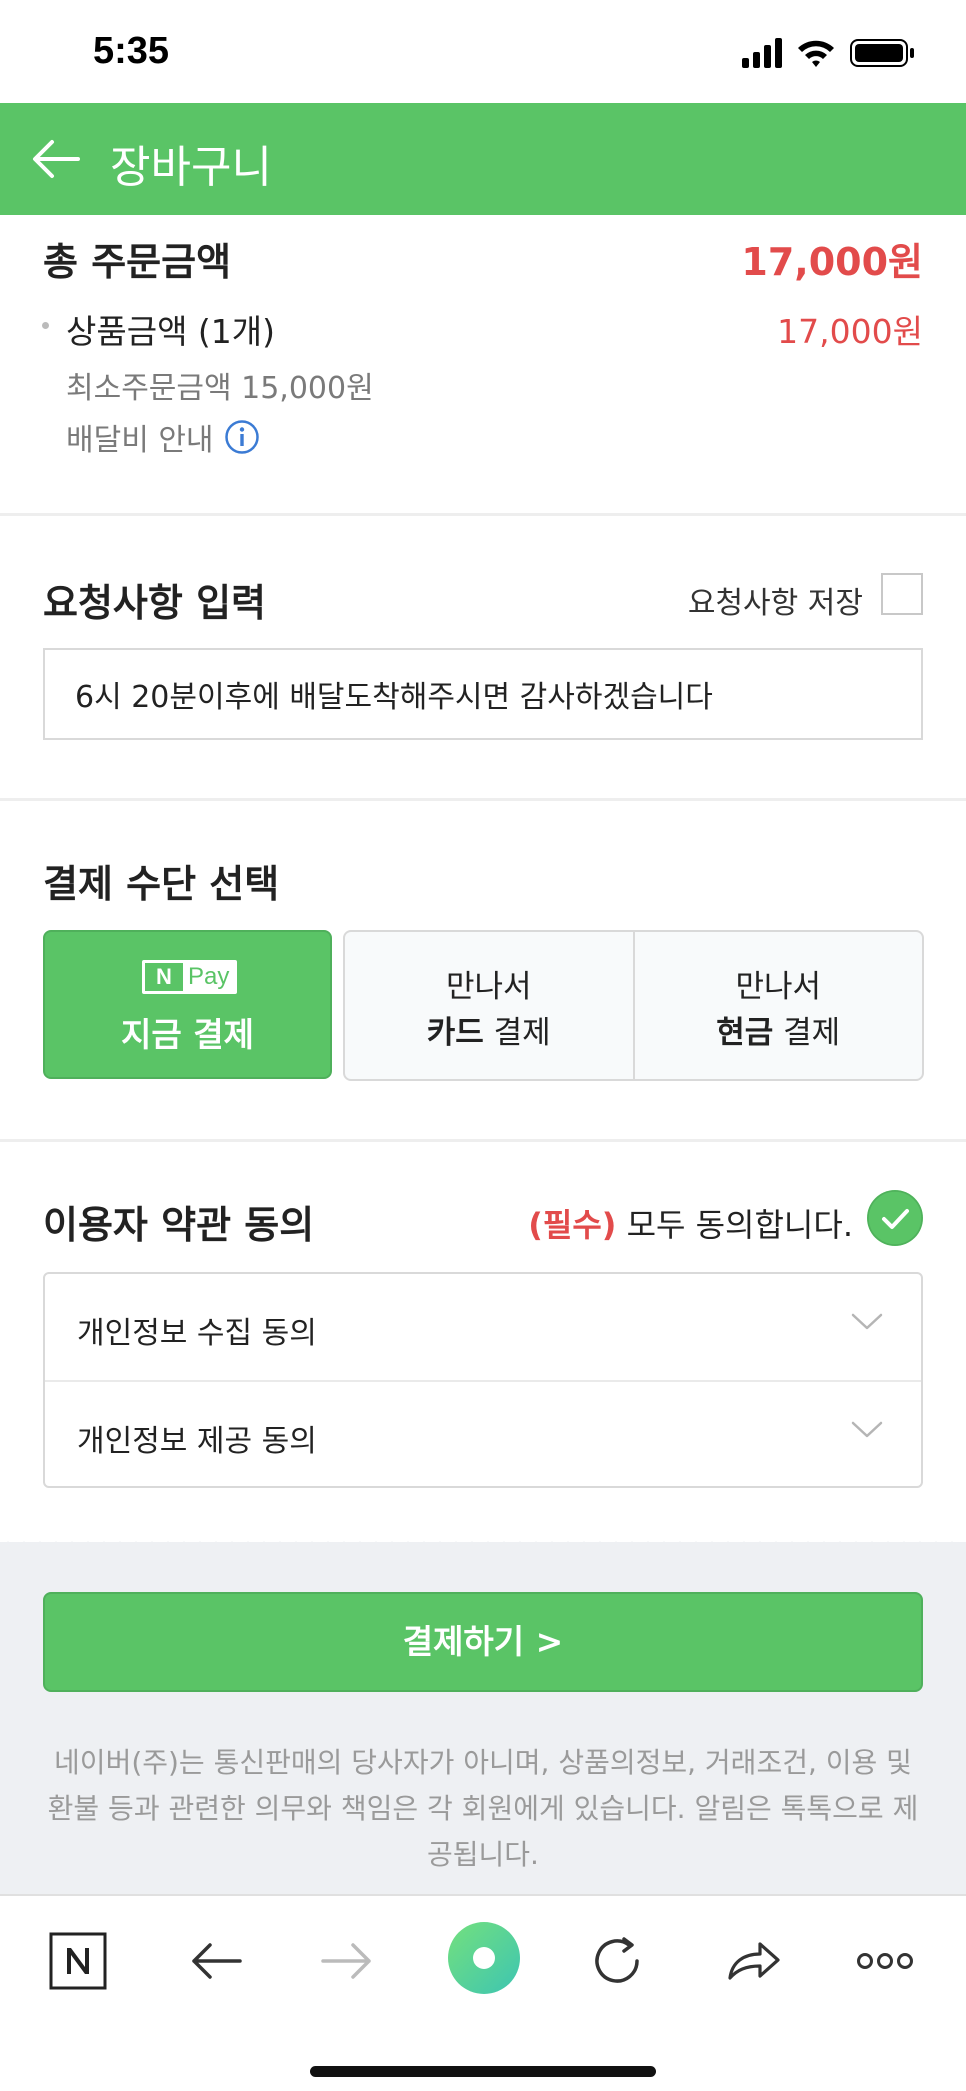 The image size is (966, 2091). What do you see at coordinates (140, 440) in the screenshot?
I see `delivery-fee-info-label: 배달비 안내` at bounding box center [140, 440].